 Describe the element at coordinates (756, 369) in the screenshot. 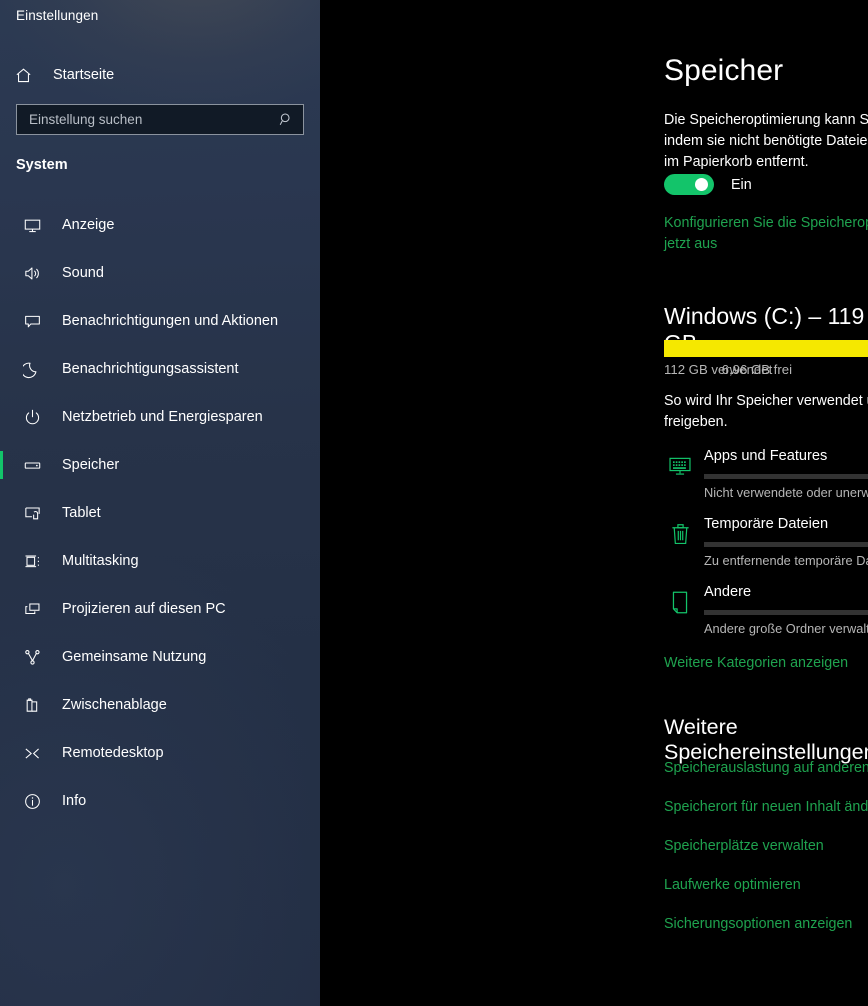

I see `drive-free-label: 6,96 GB frei` at that location.